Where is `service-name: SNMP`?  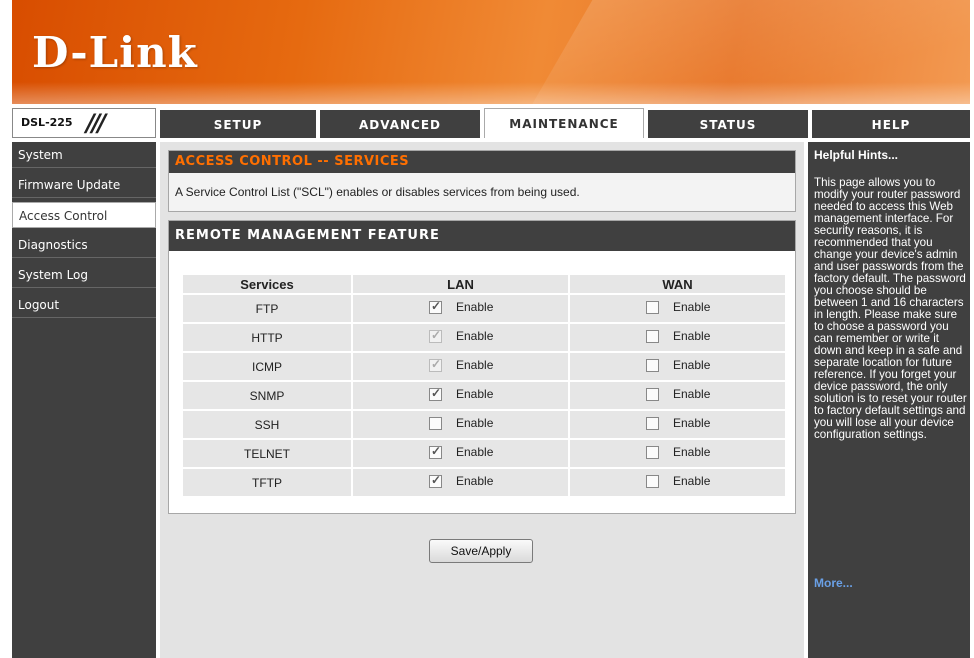
service-name: SNMP is located at coordinates (267, 395).